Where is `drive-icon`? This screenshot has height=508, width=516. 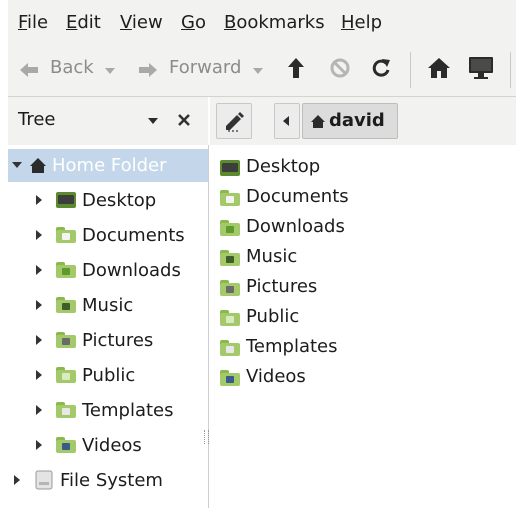 drive-icon is located at coordinates (44, 480).